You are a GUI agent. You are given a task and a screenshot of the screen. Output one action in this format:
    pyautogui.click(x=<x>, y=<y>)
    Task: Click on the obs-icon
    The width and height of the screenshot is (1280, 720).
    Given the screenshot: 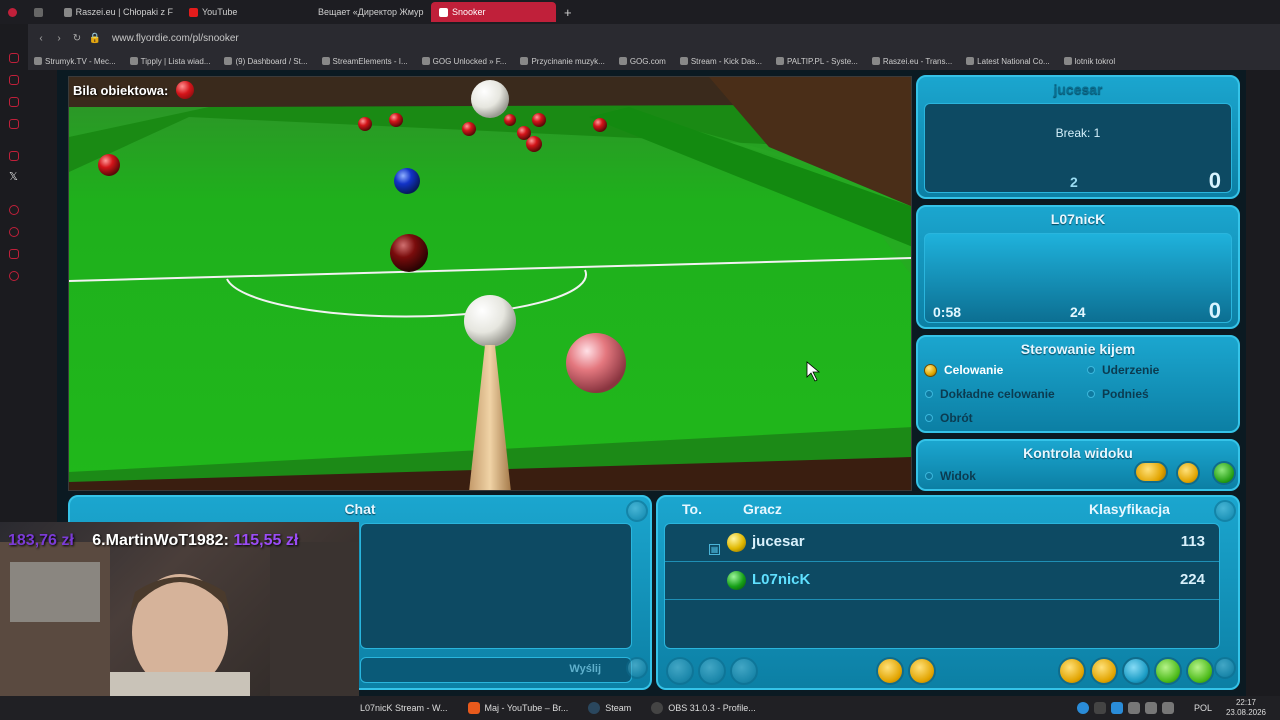 What is the action you would take?
    pyautogui.click(x=657, y=708)
    